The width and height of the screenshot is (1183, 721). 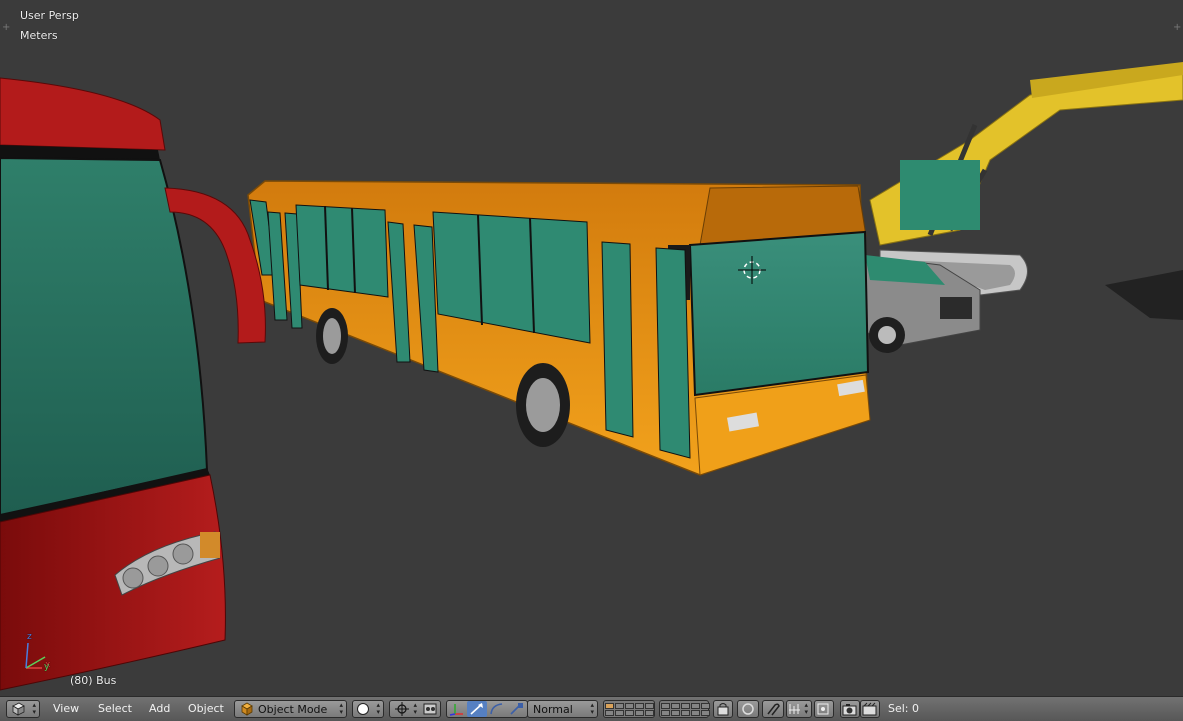 I want to click on pivot-point-dropdown: ▴ ▾, so click(x=415, y=709).